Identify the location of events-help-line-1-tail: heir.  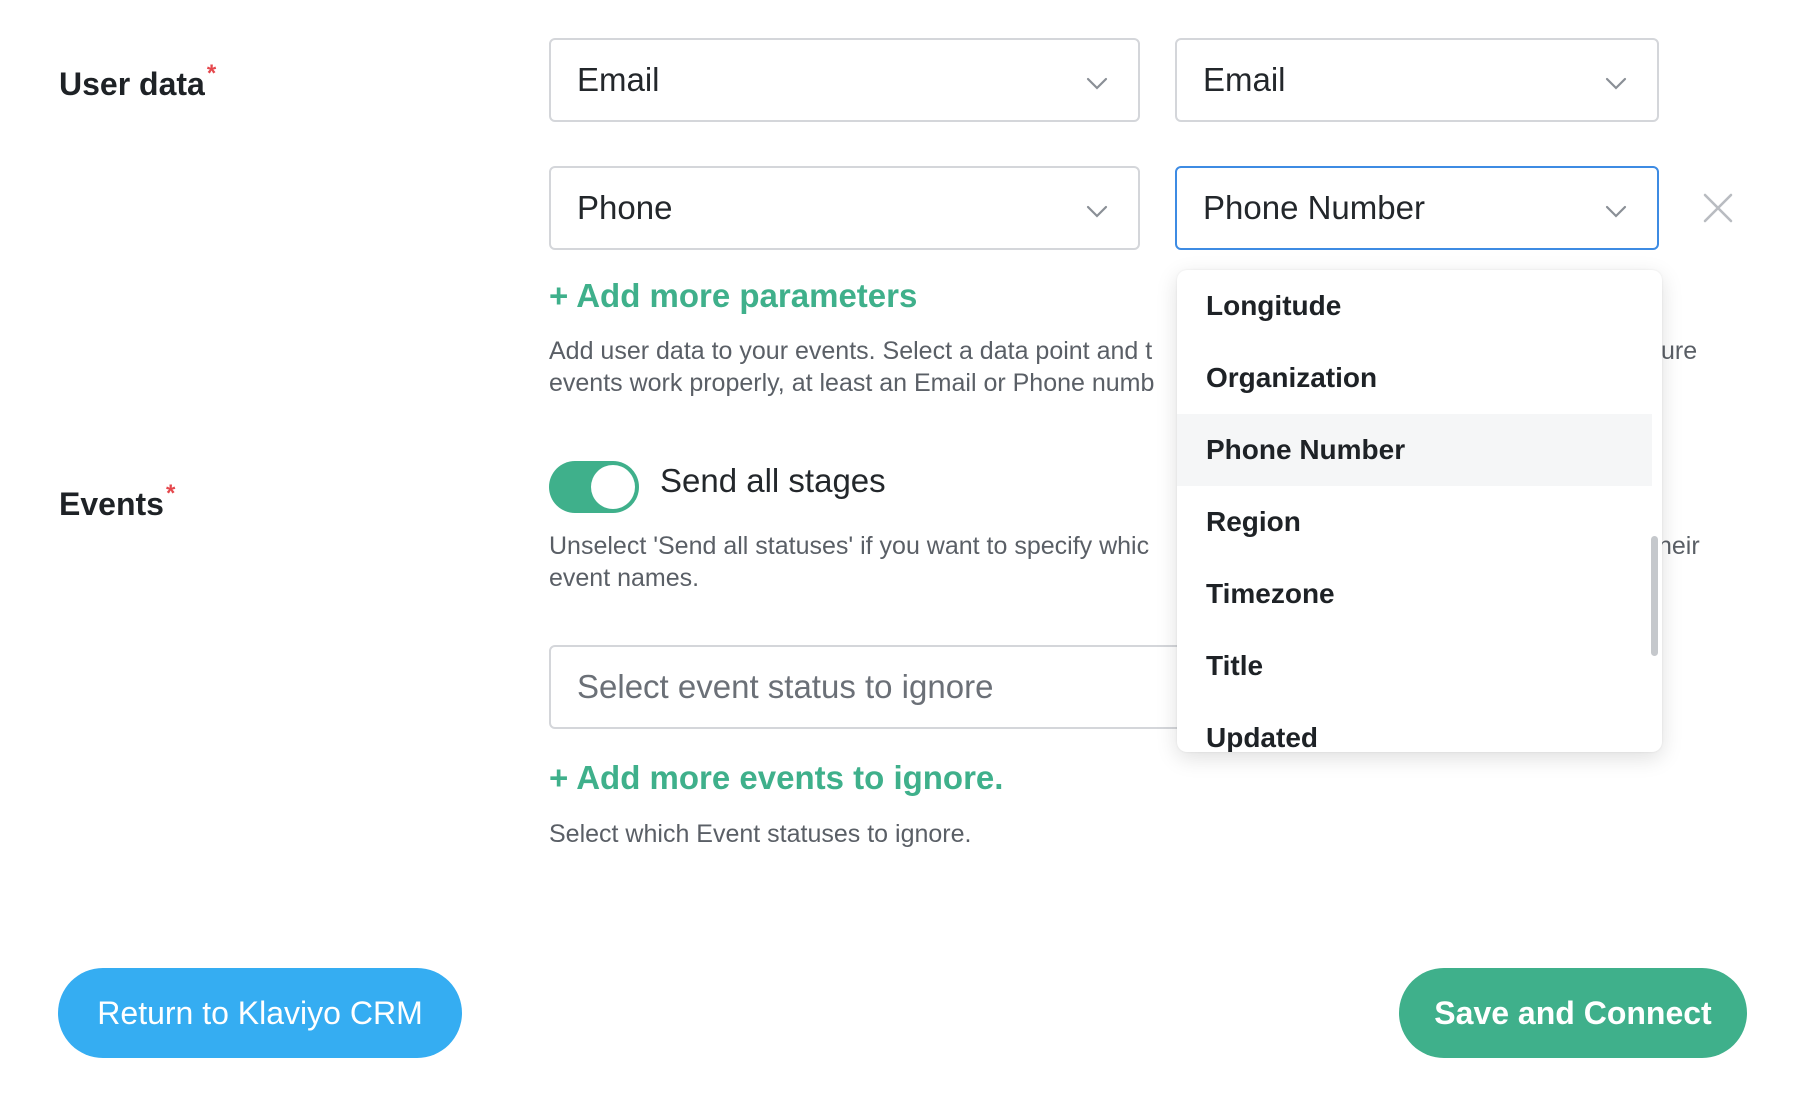
(1679, 546).